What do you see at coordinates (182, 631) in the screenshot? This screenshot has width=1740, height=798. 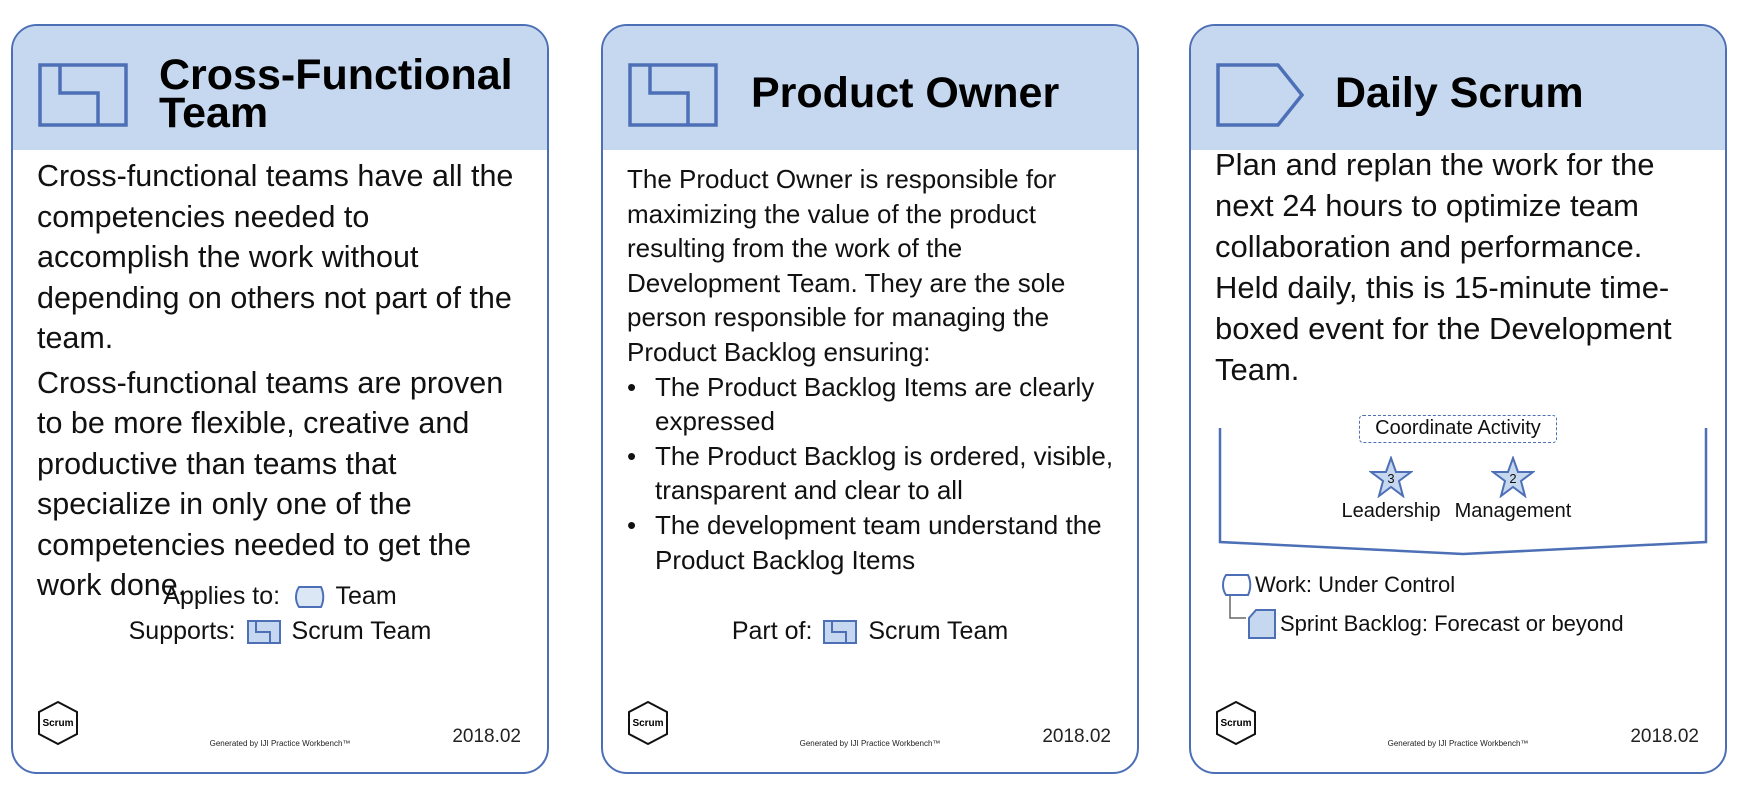 I see `supports-label: Supports:` at bounding box center [182, 631].